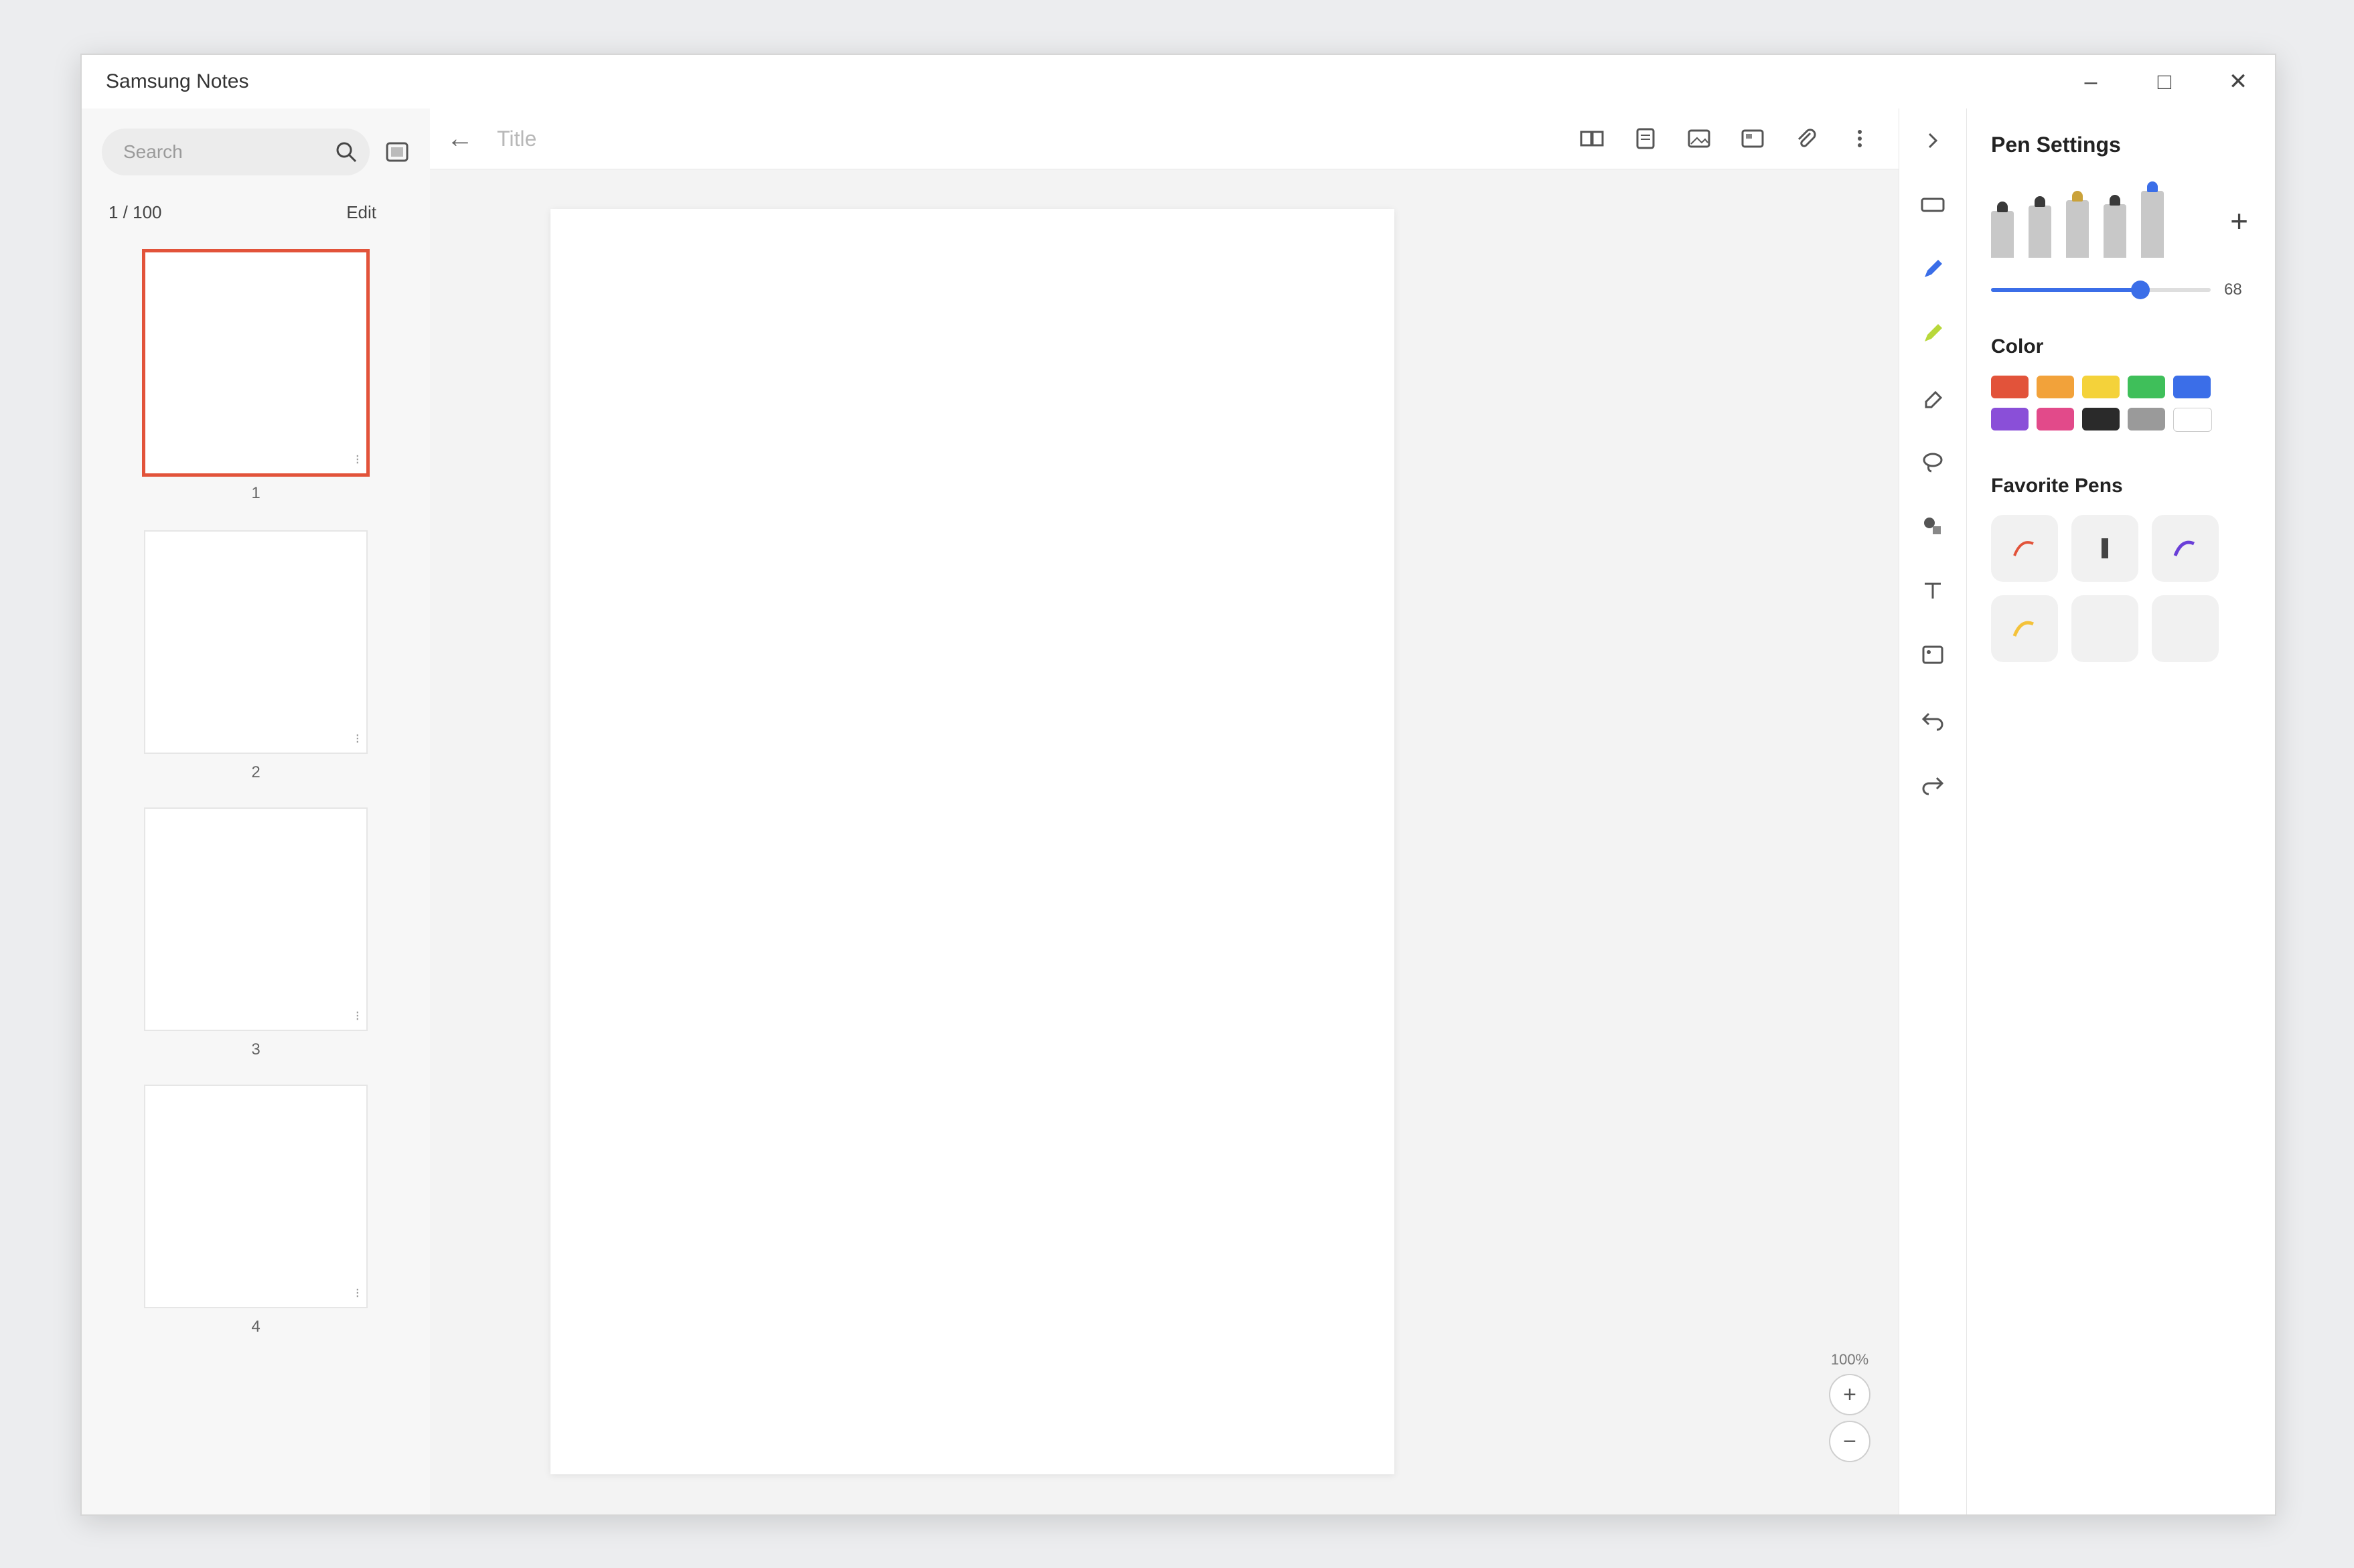 This screenshot has width=2354, height=1568. I want to click on pen-size-fill, so click(2066, 290).